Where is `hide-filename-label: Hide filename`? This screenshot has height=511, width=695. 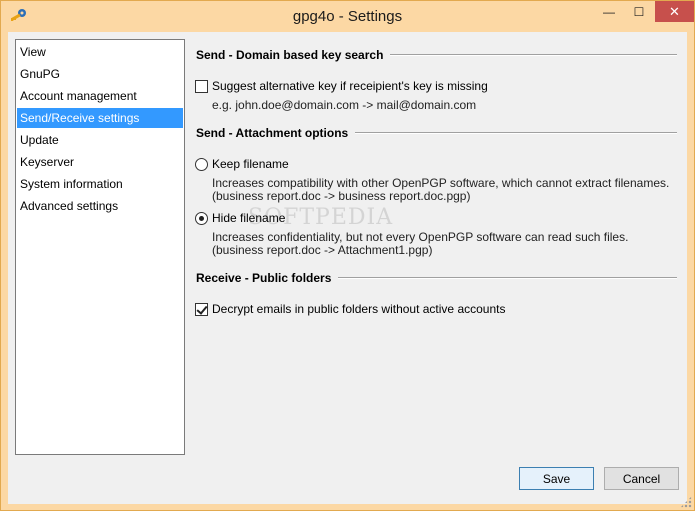
hide-filename-label: Hide filename is located at coordinates (249, 218).